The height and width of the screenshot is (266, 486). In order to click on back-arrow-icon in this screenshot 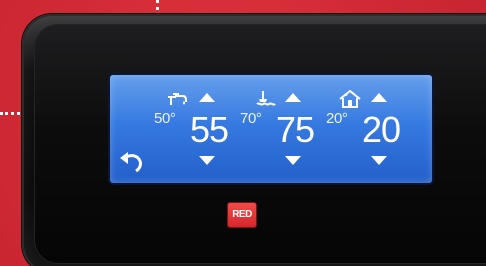, I will do `click(131, 162)`.